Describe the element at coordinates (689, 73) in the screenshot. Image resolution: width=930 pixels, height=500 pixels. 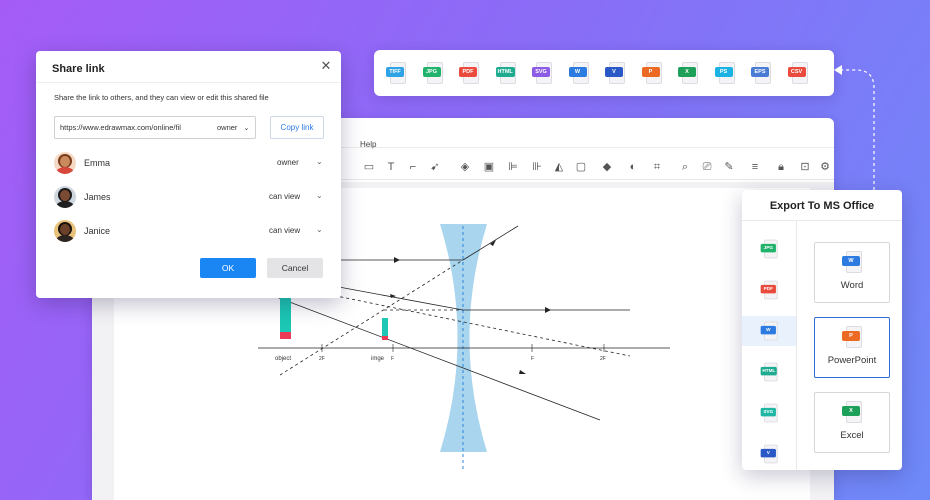
I see `x-file-icon: X` at that location.